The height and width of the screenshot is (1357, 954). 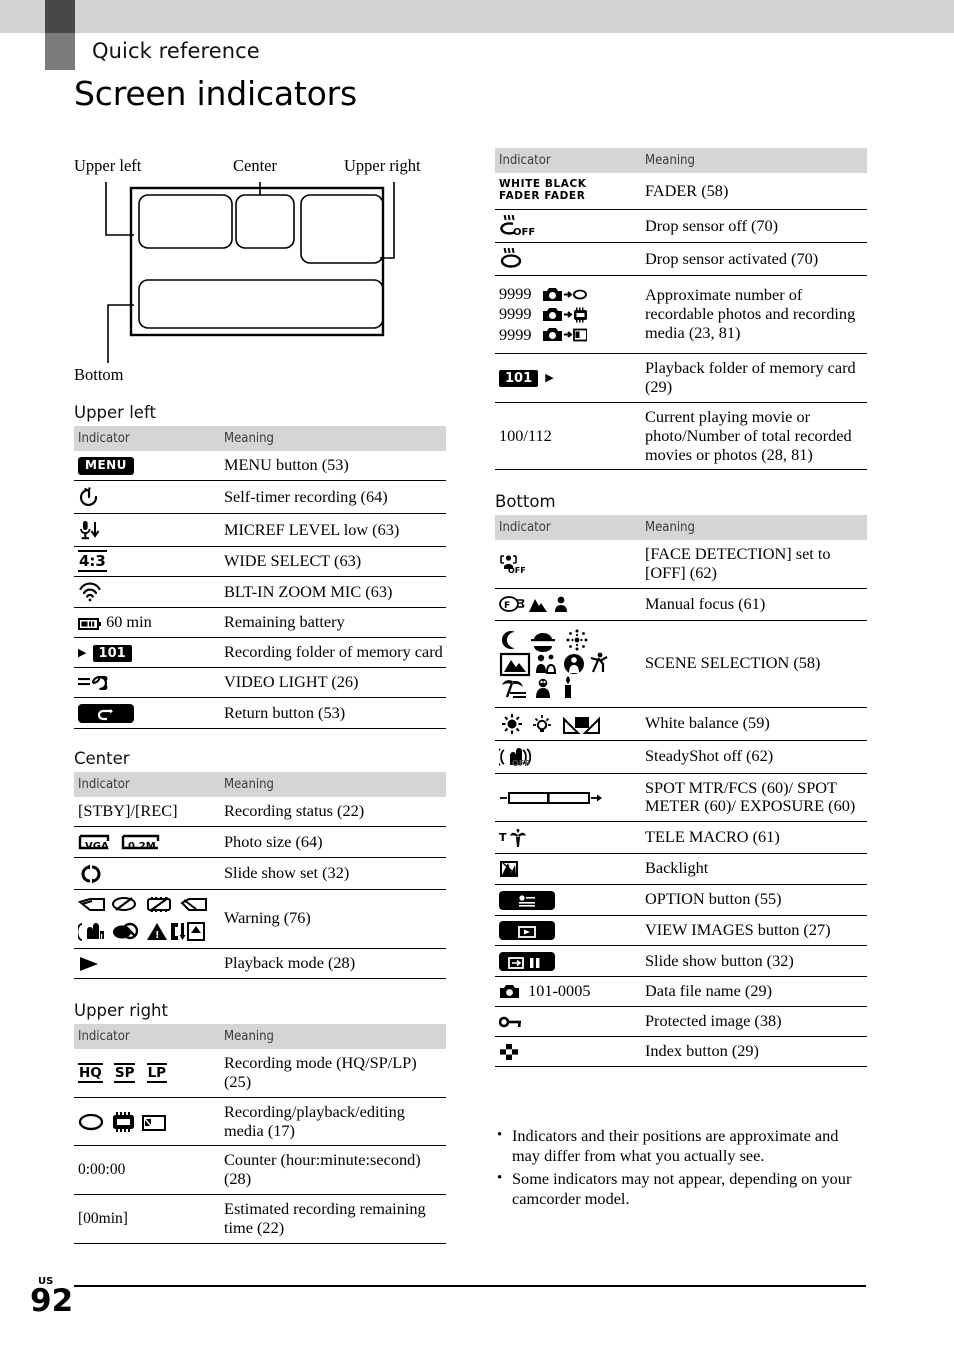 What do you see at coordinates (754, 1052) in the screenshot?
I see `cell-meaning: Index button (29)` at bounding box center [754, 1052].